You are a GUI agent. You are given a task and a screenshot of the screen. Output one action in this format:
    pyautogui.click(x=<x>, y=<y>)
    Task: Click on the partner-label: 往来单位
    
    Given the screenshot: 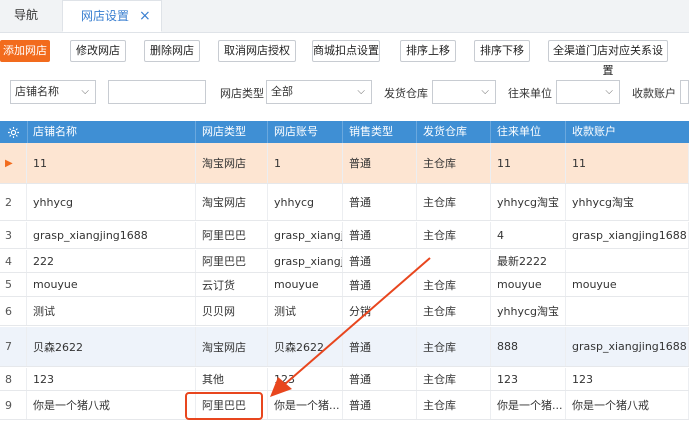 What is the action you would take?
    pyautogui.click(x=530, y=93)
    